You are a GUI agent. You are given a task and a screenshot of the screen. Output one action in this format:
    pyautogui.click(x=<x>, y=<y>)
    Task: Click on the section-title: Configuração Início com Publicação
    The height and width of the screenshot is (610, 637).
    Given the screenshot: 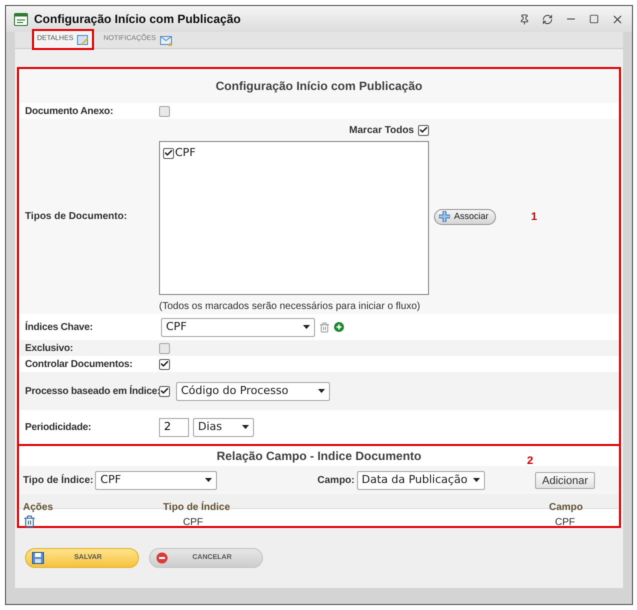 What is the action you would take?
    pyautogui.click(x=319, y=86)
    